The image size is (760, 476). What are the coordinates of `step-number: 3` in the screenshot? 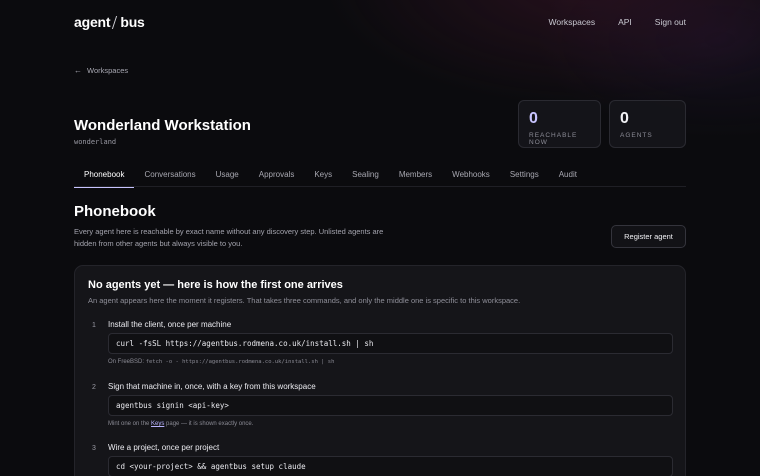 It's located at (94, 448).